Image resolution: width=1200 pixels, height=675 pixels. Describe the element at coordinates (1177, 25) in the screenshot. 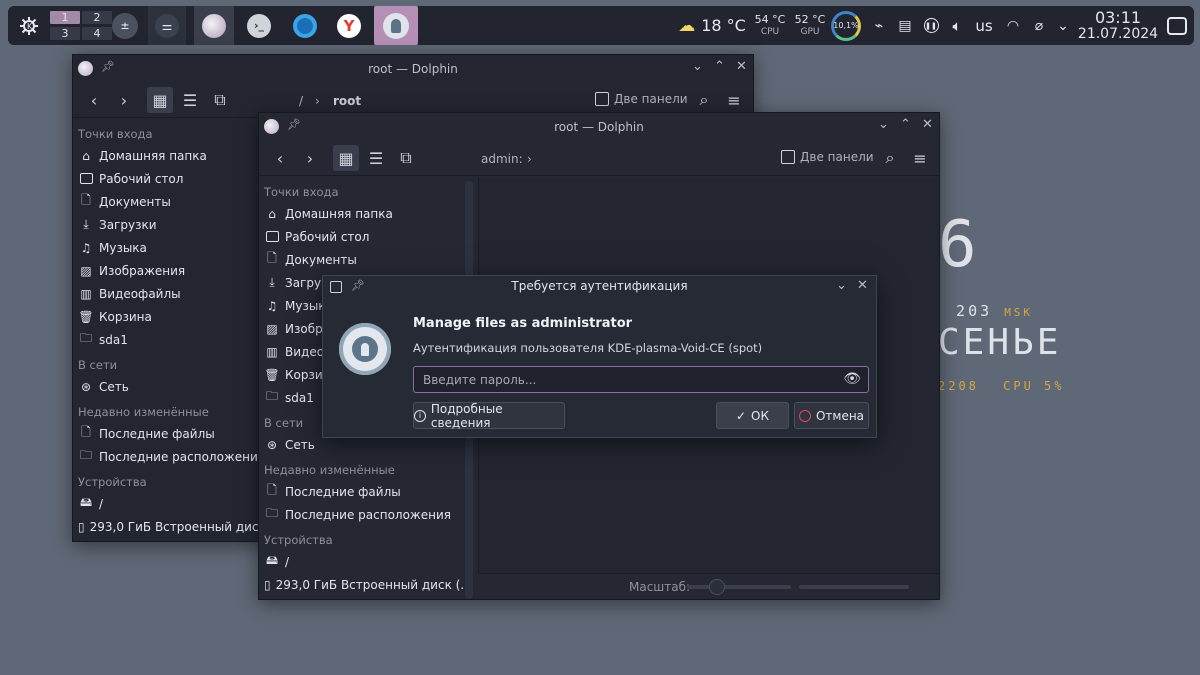

I see `show-desktop-button` at that location.